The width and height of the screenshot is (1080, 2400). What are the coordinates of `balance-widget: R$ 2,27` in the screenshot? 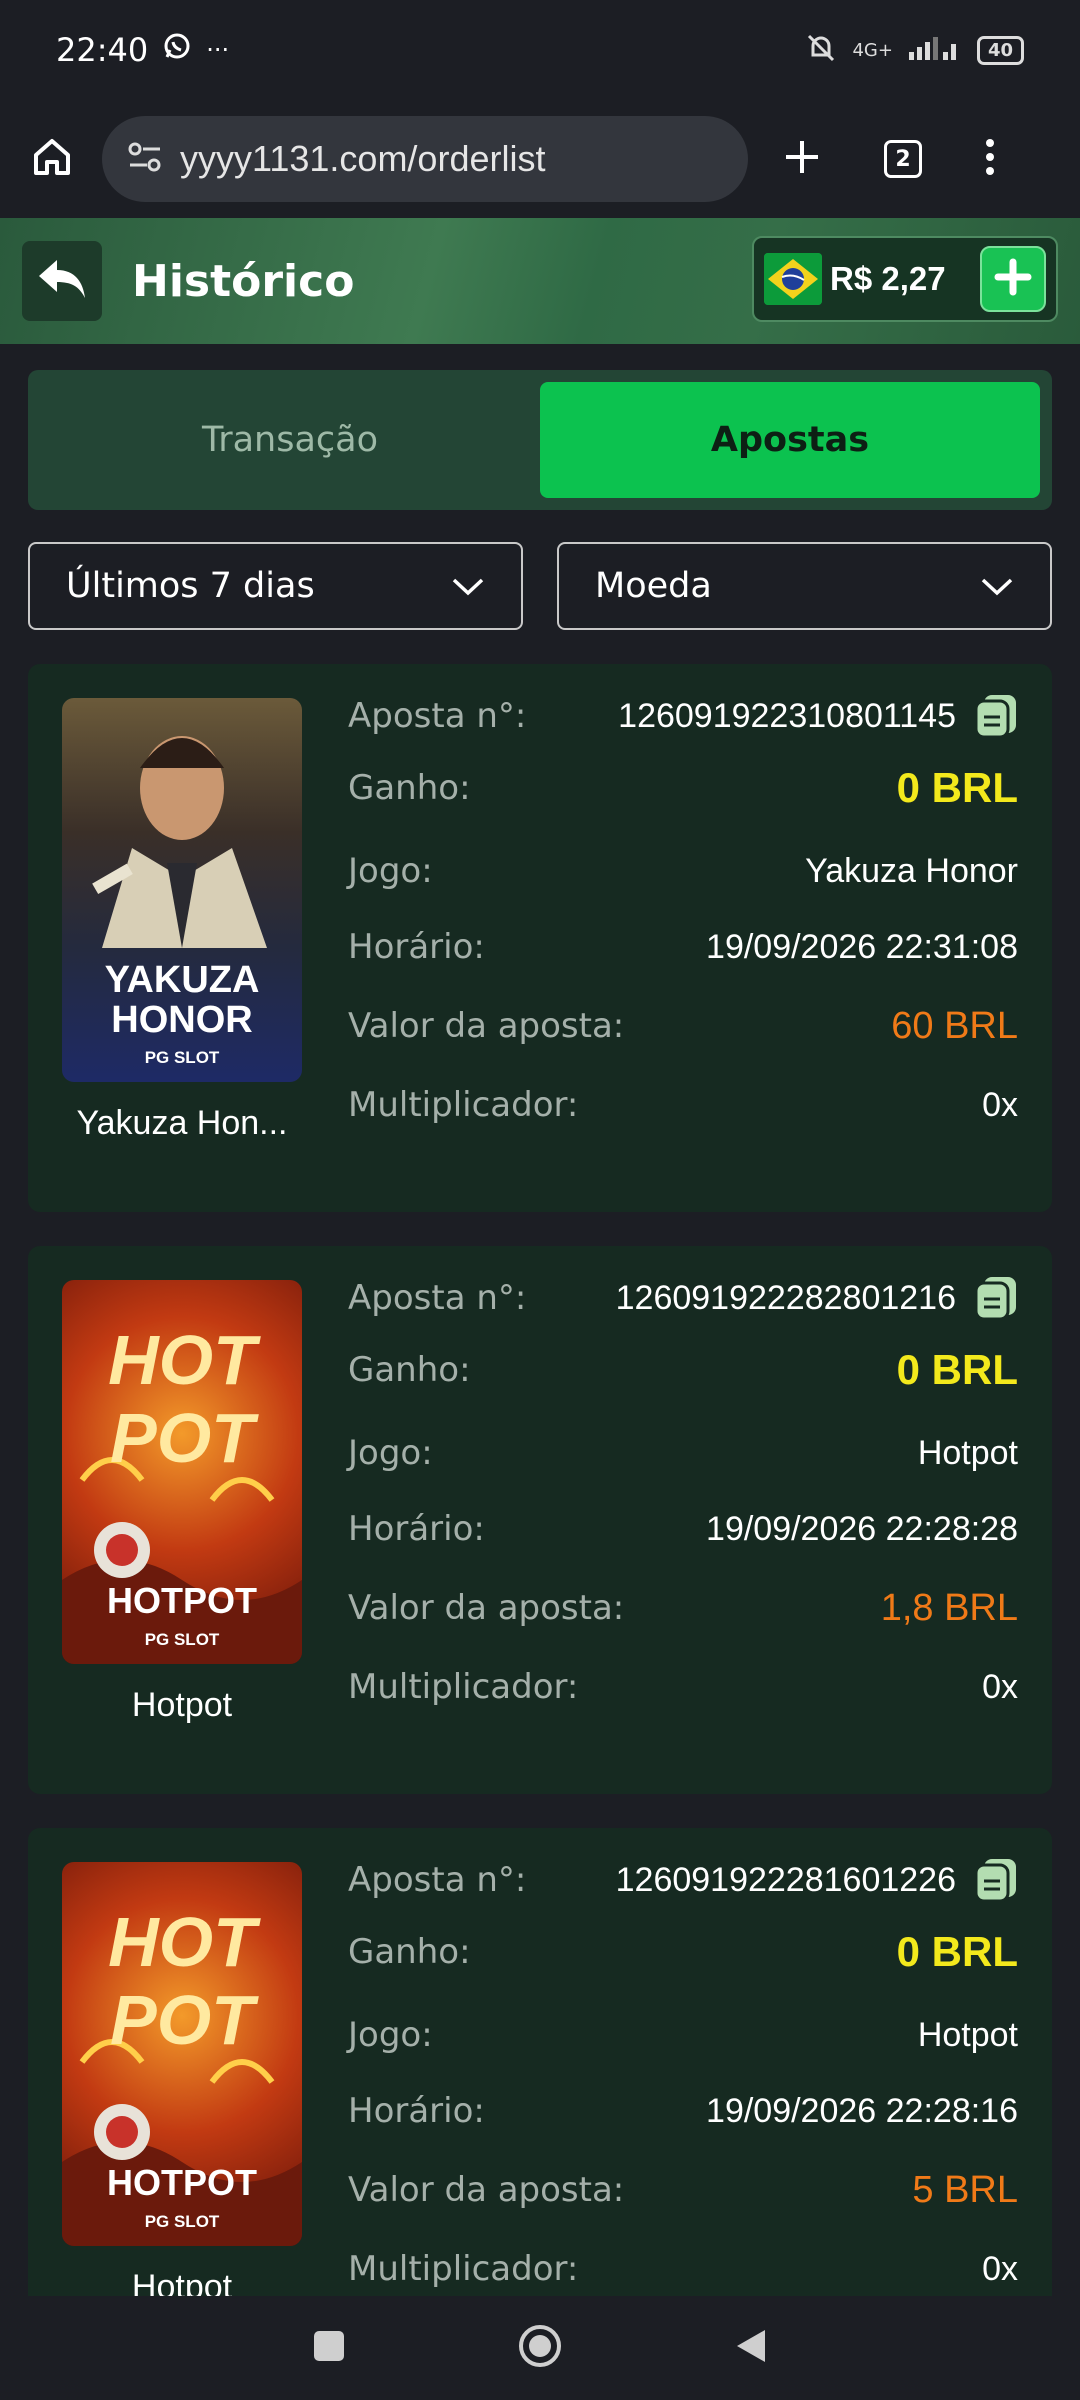 It's located at (905, 279).